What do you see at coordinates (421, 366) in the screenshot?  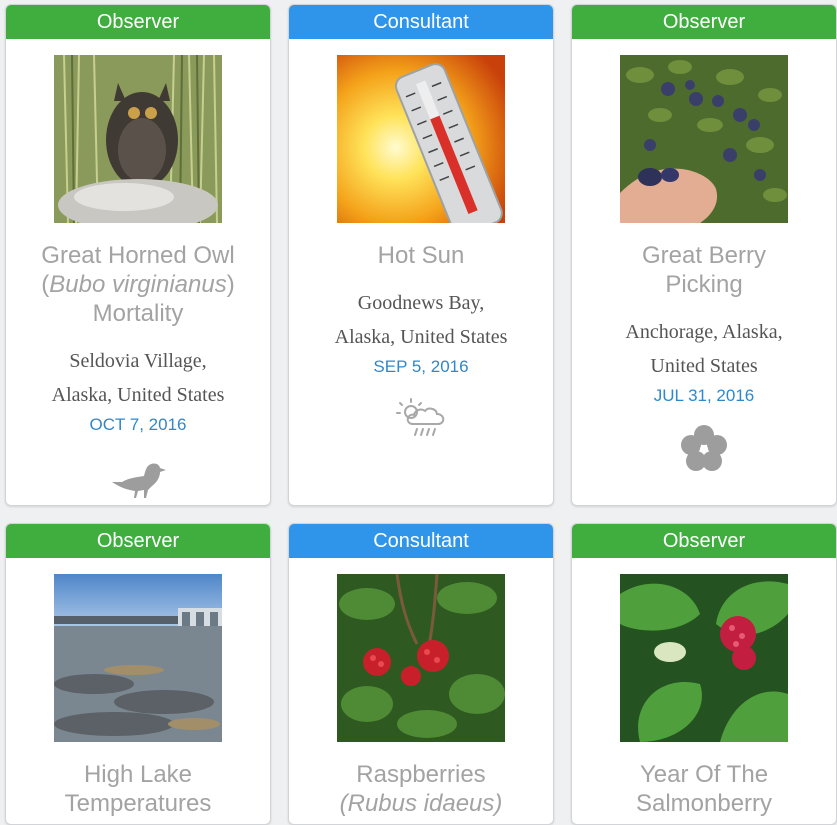 I see `observation-date: SEP 5, 2016` at bounding box center [421, 366].